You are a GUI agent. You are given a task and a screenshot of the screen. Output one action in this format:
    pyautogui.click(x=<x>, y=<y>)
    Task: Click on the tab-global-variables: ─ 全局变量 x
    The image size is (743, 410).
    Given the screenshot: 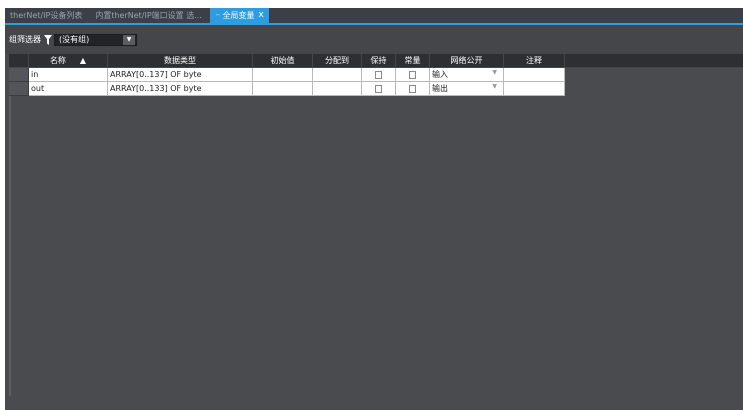 What is the action you would take?
    pyautogui.click(x=239, y=15)
    